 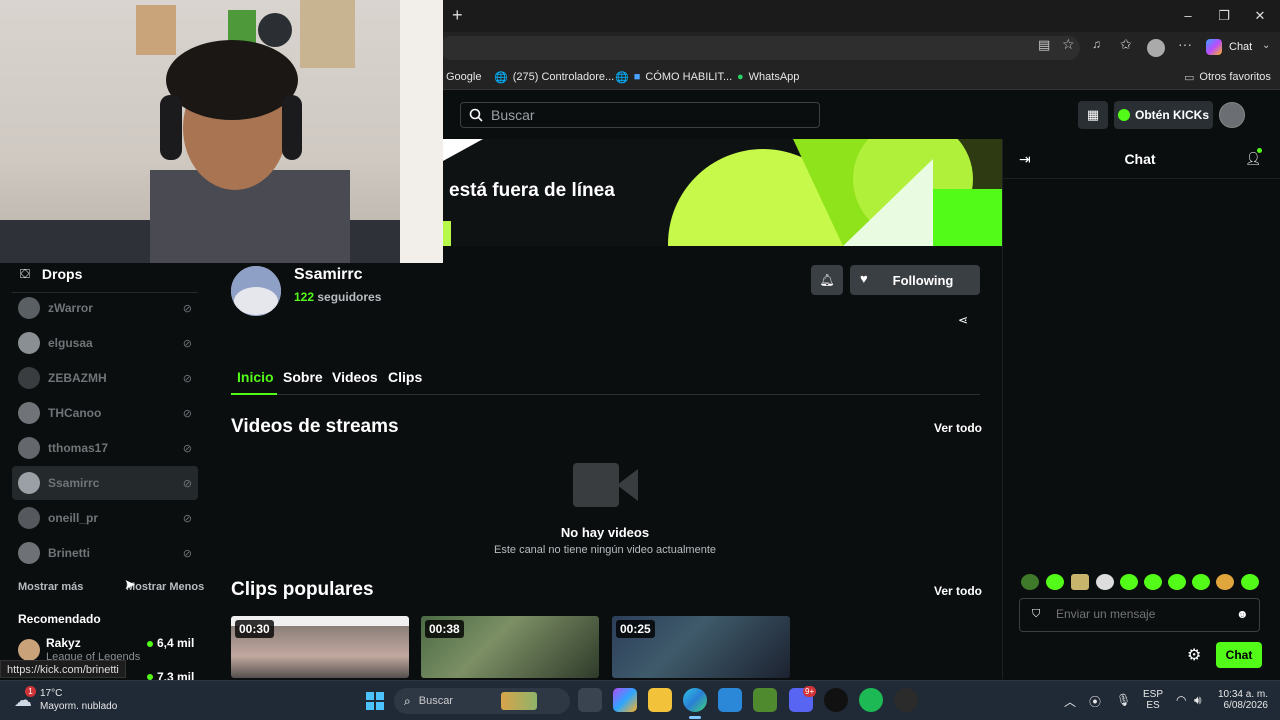 I want to click on clip-card: 00:38, so click(x=510, y=647).